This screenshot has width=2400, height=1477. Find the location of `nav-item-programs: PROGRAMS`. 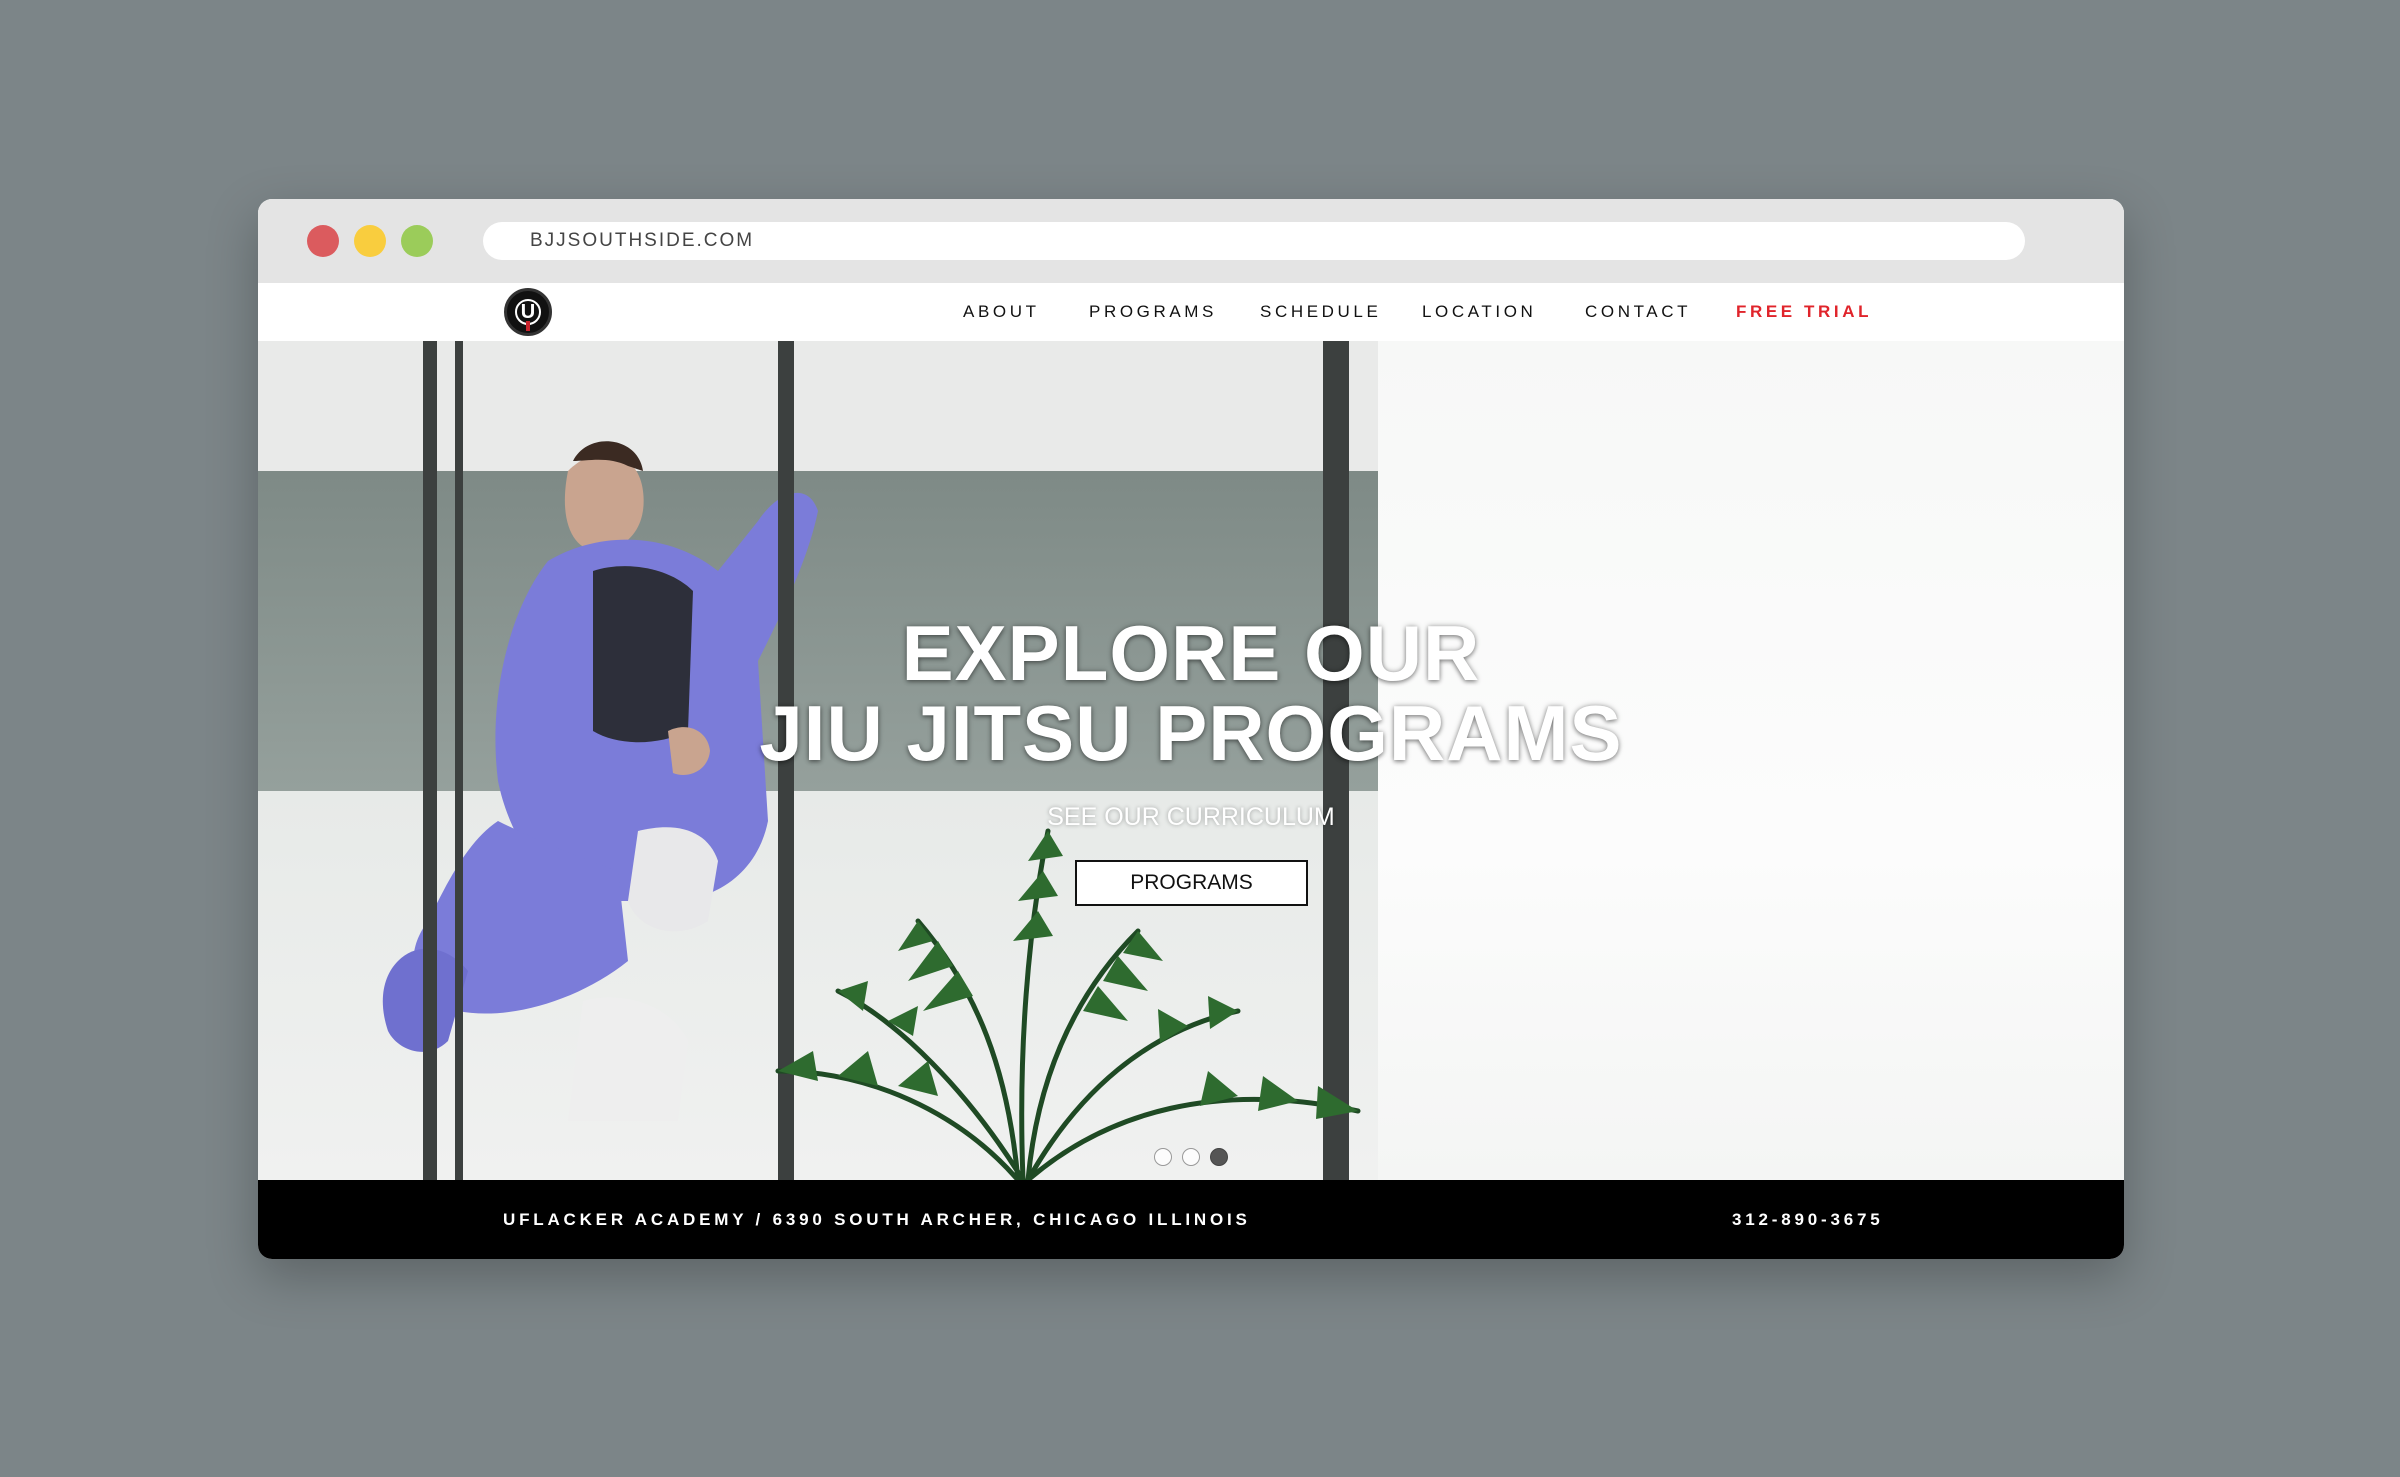

nav-item-programs: PROGRAMS is located at coordinates (1153, 312).